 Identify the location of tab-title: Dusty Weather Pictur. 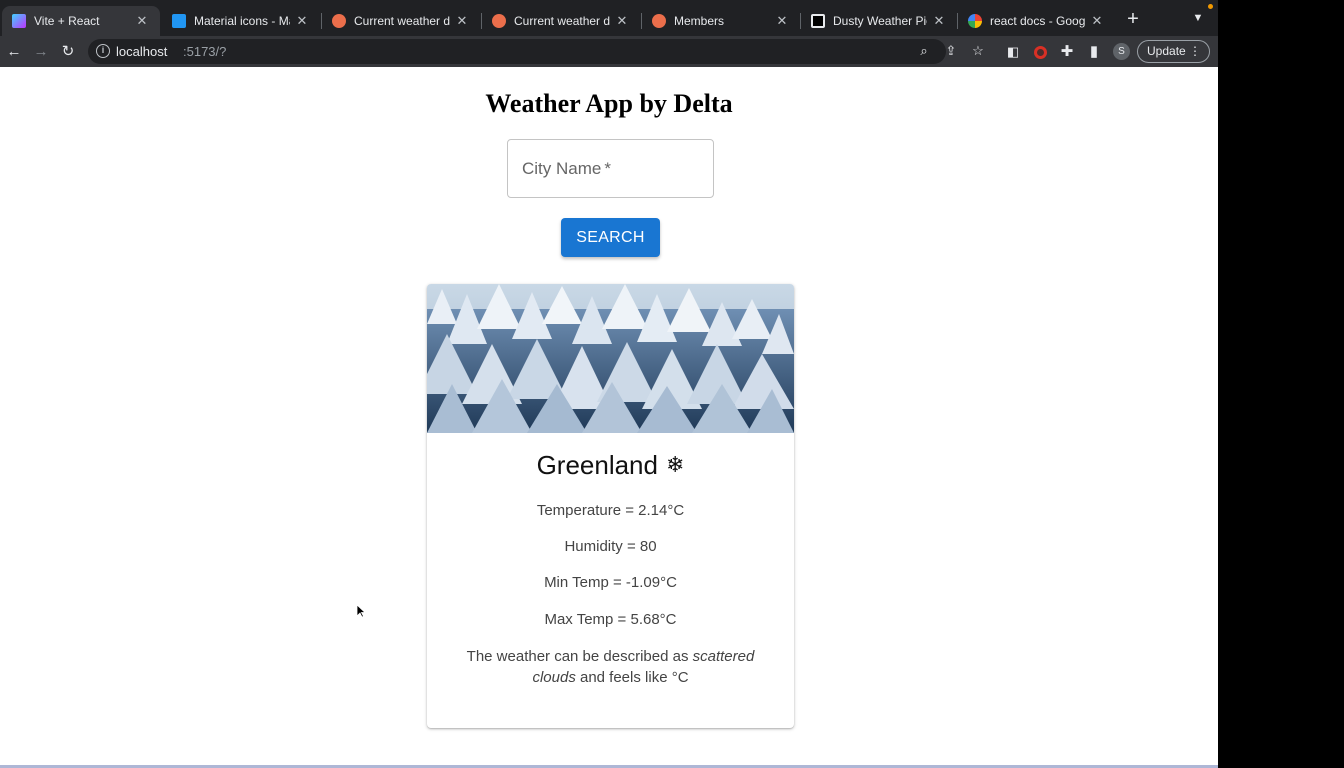
(880, 21).